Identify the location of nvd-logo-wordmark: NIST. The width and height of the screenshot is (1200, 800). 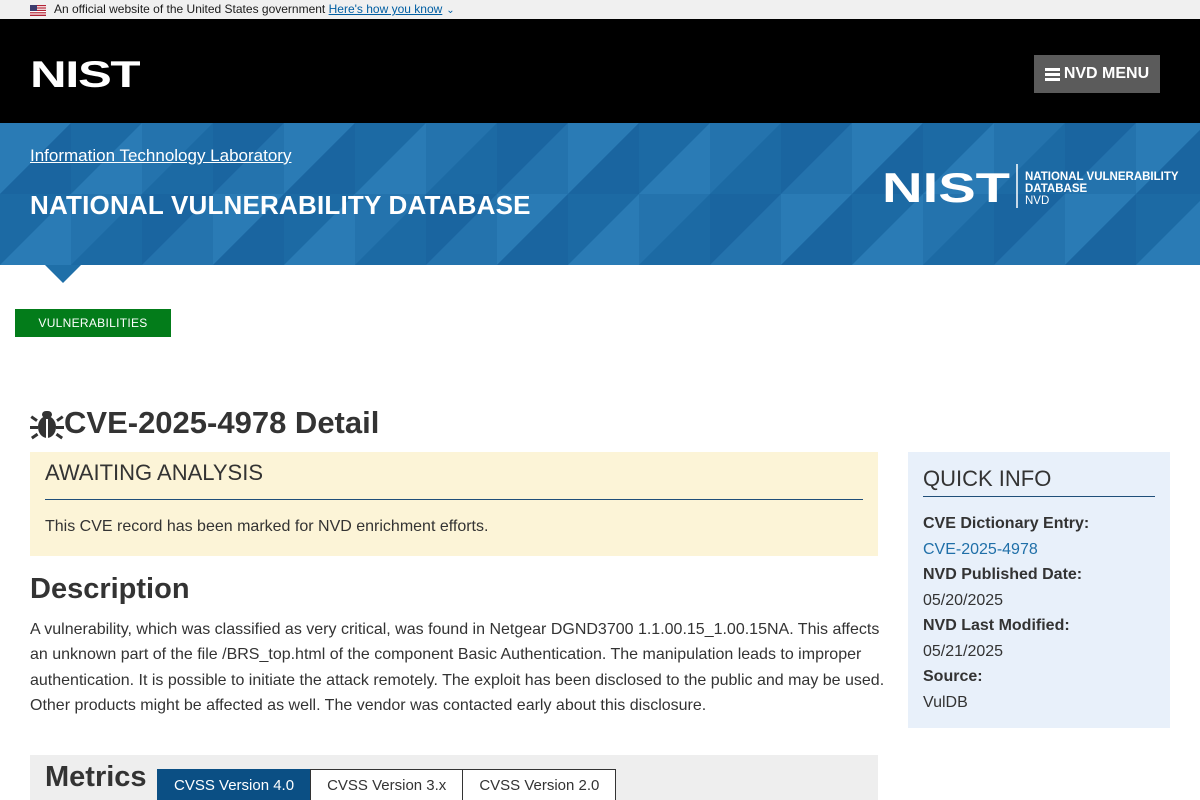
(950, 187).